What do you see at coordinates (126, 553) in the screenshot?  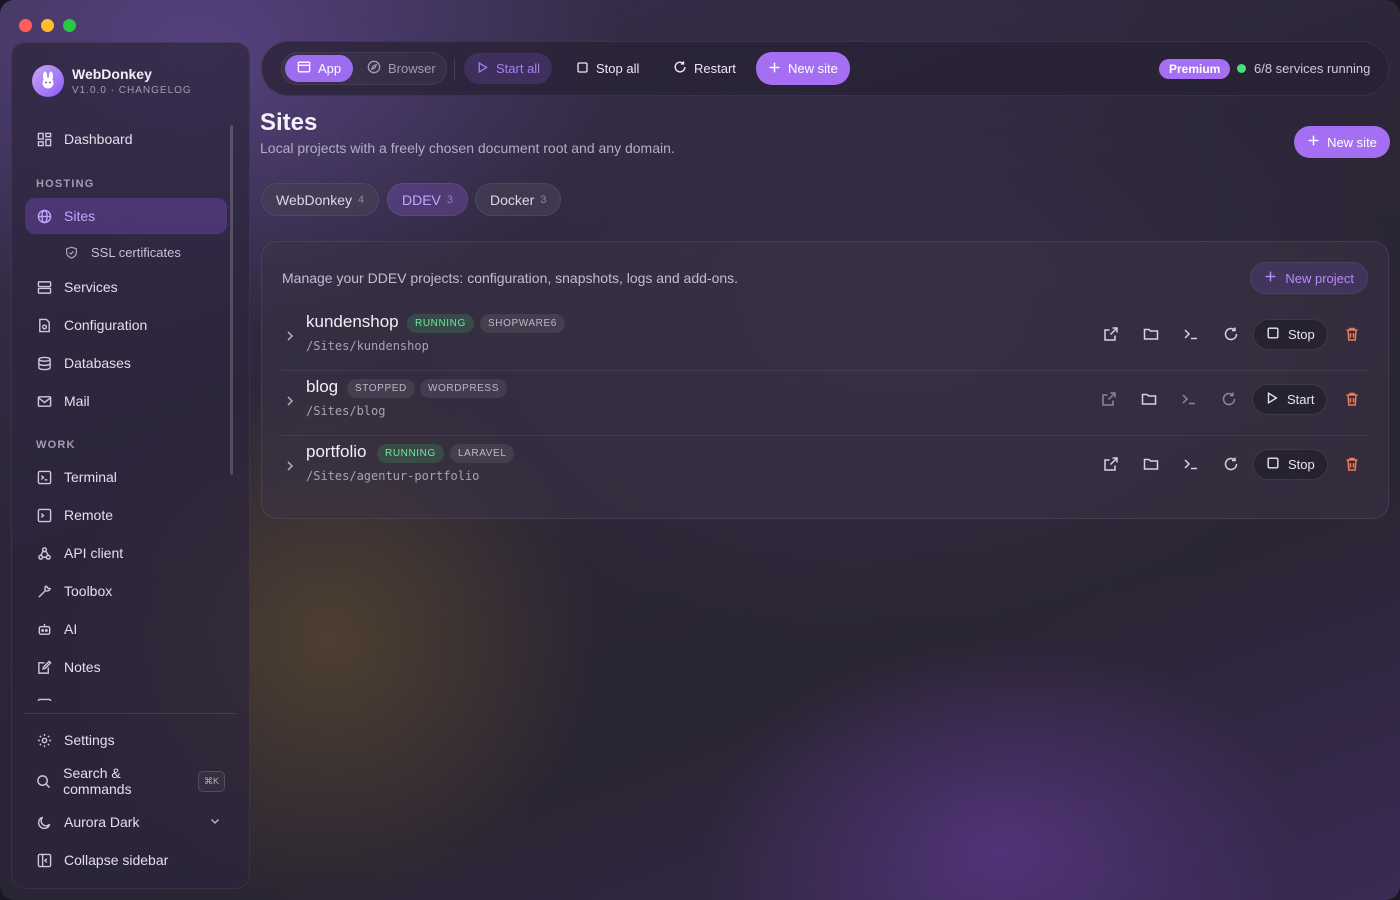 I see `sidebar-item-api-client: API client` at bounding box center [126, 553].